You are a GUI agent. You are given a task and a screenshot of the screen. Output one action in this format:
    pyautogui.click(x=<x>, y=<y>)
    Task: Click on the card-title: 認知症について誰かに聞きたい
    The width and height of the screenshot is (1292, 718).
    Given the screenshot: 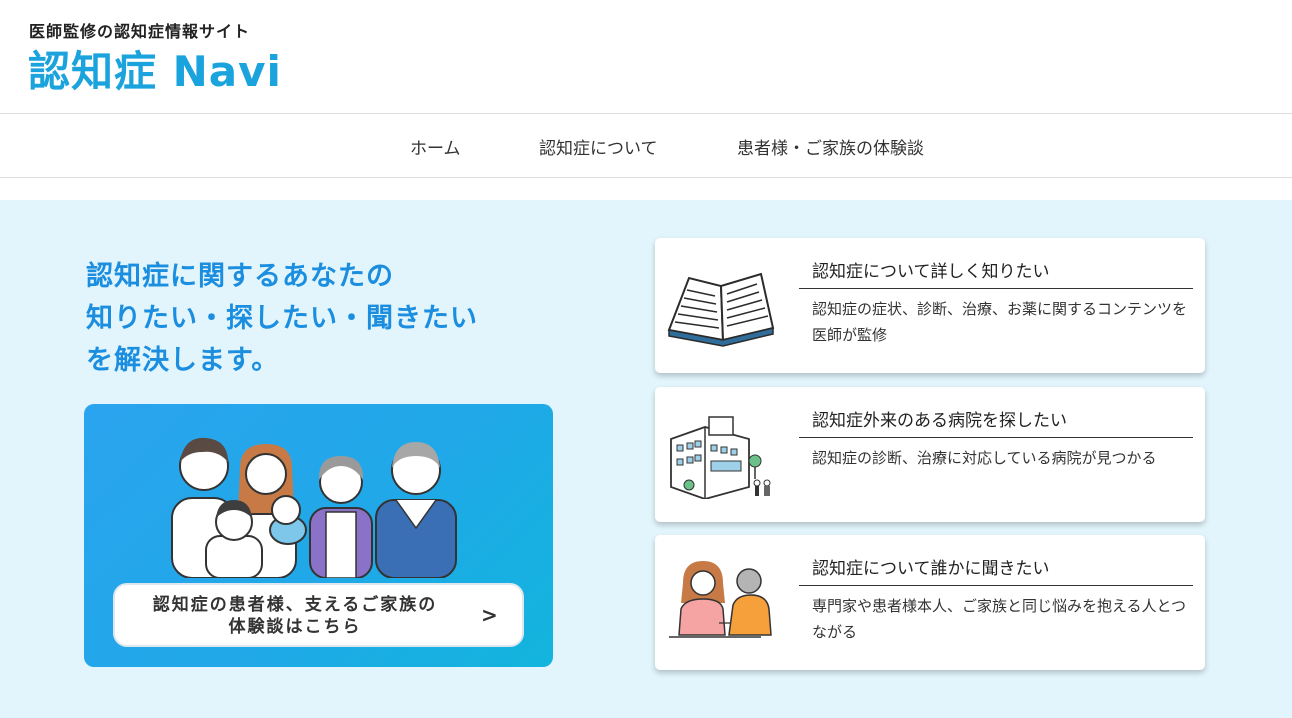 What is the action you would take?
    pyautogui.click(x=931, y=569)
    